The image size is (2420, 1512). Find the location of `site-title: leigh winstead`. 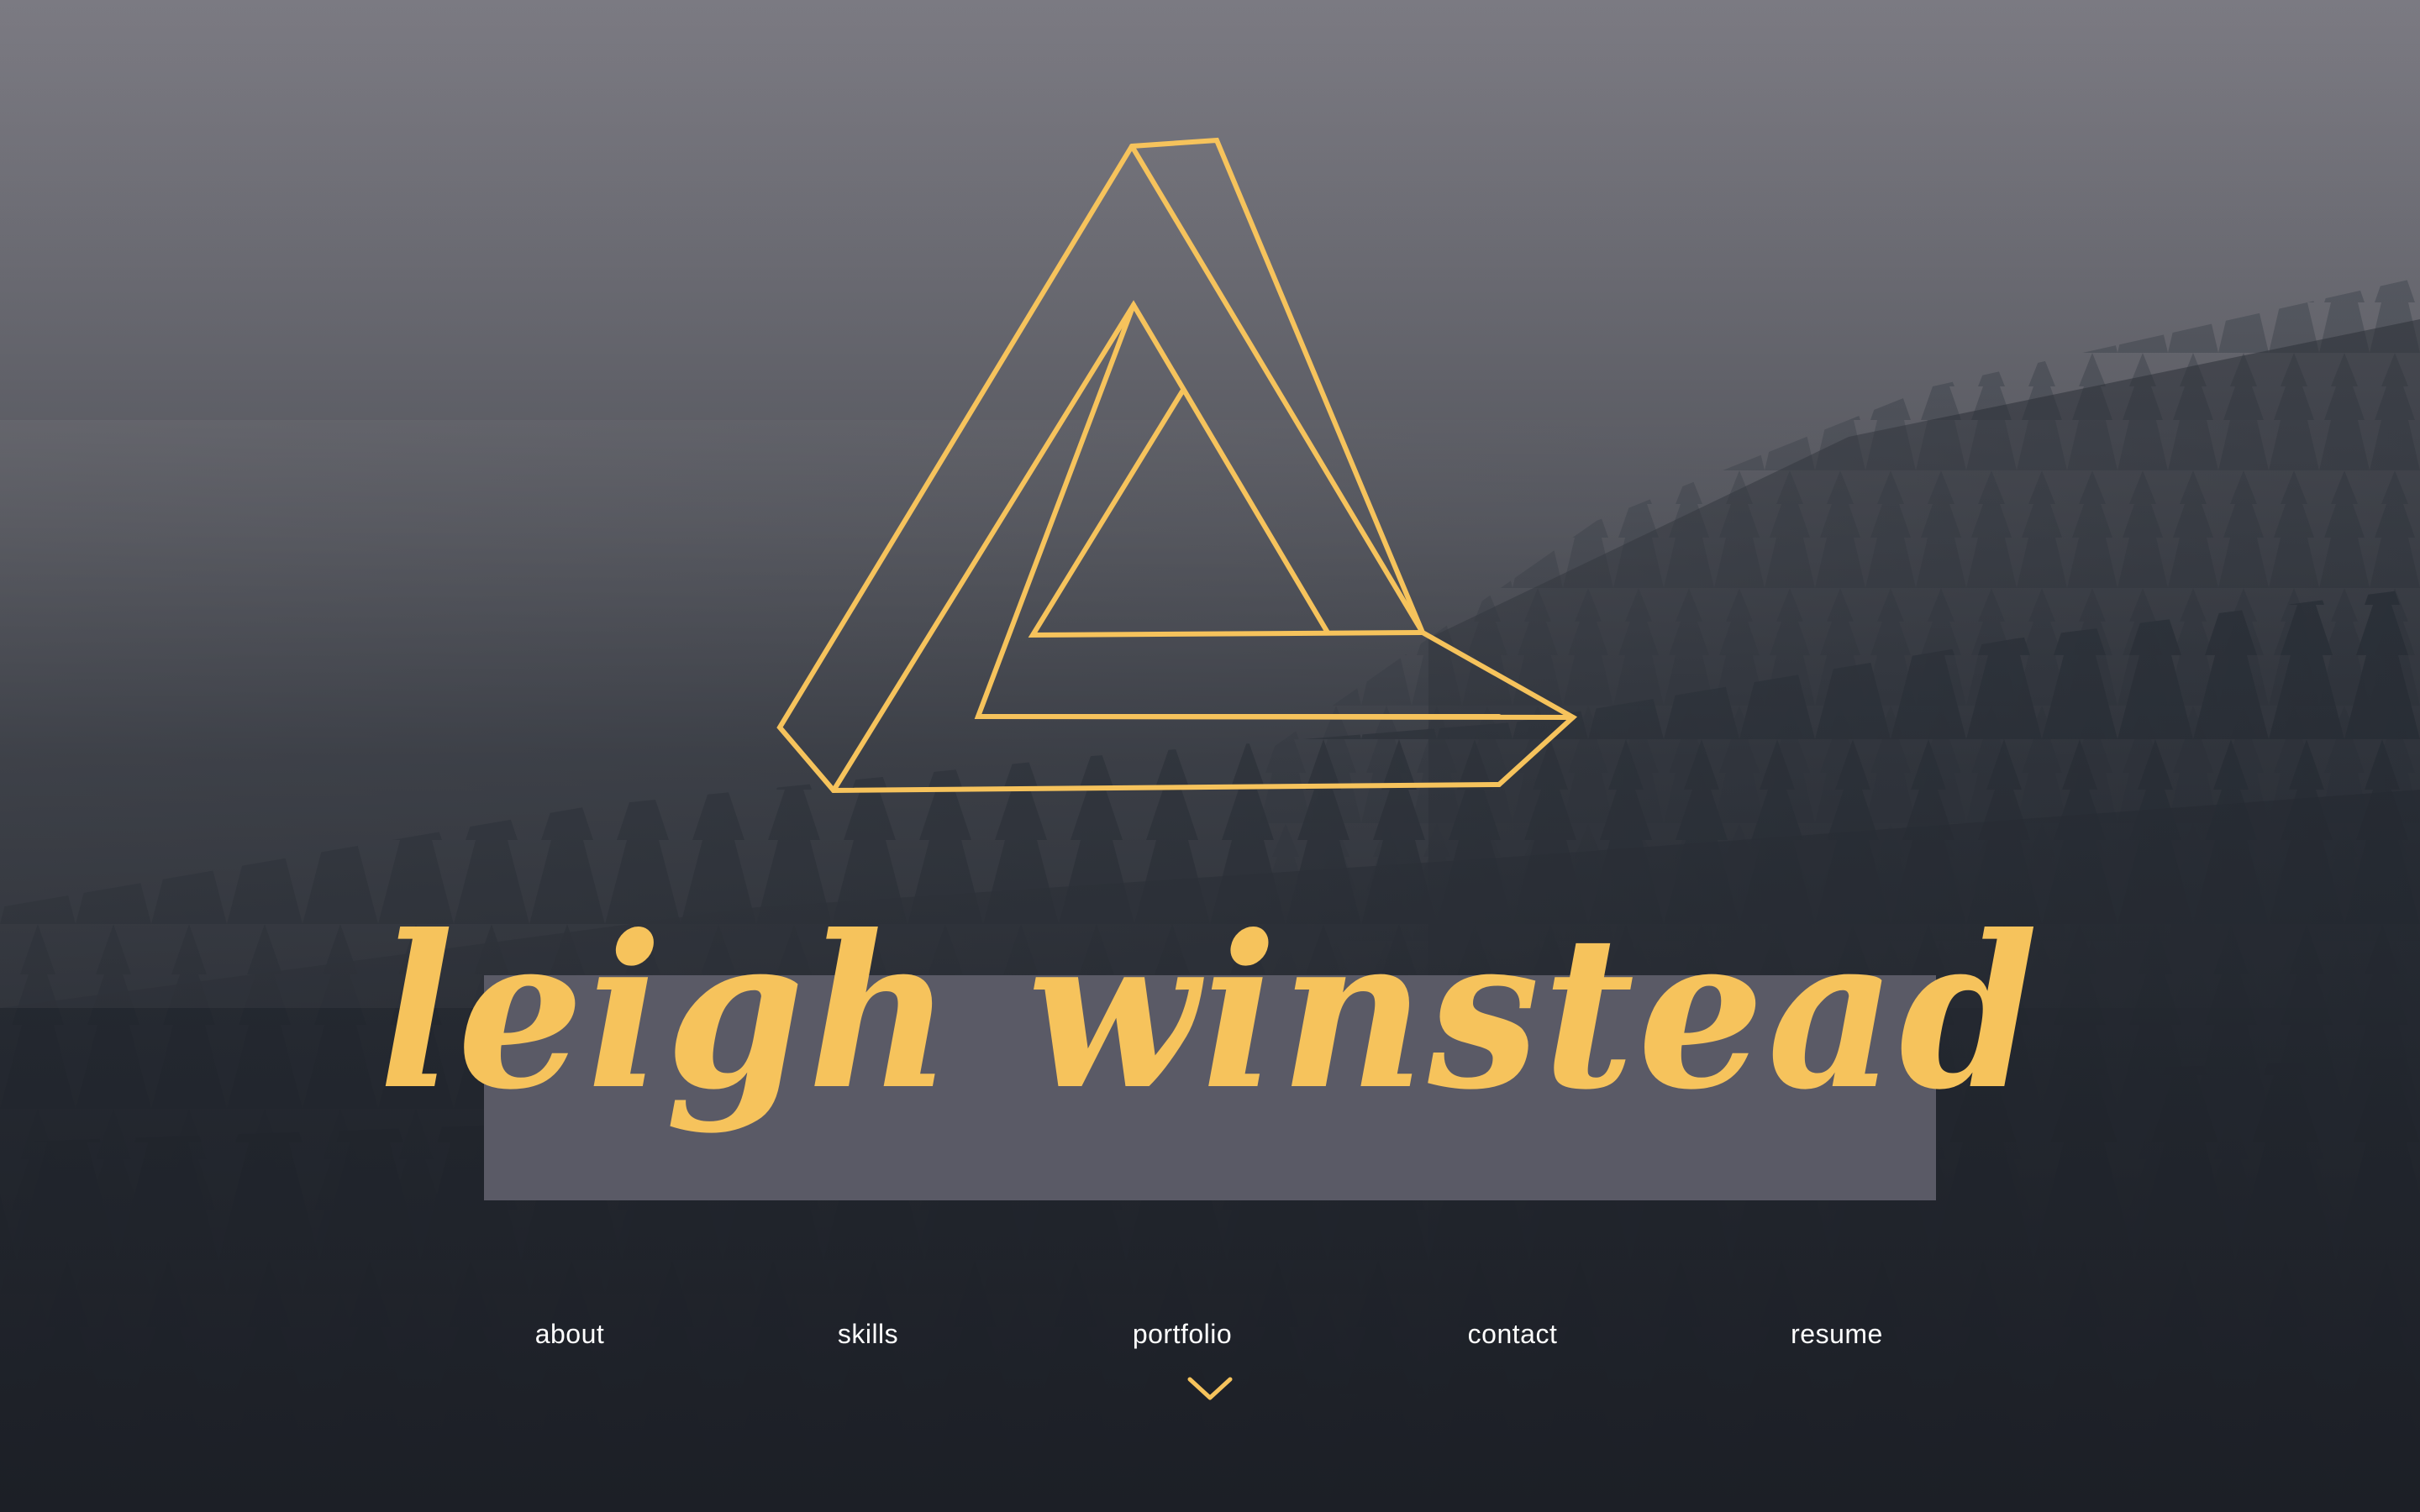

site-title: leigh winstead is located at coordinates (1210, 1012).